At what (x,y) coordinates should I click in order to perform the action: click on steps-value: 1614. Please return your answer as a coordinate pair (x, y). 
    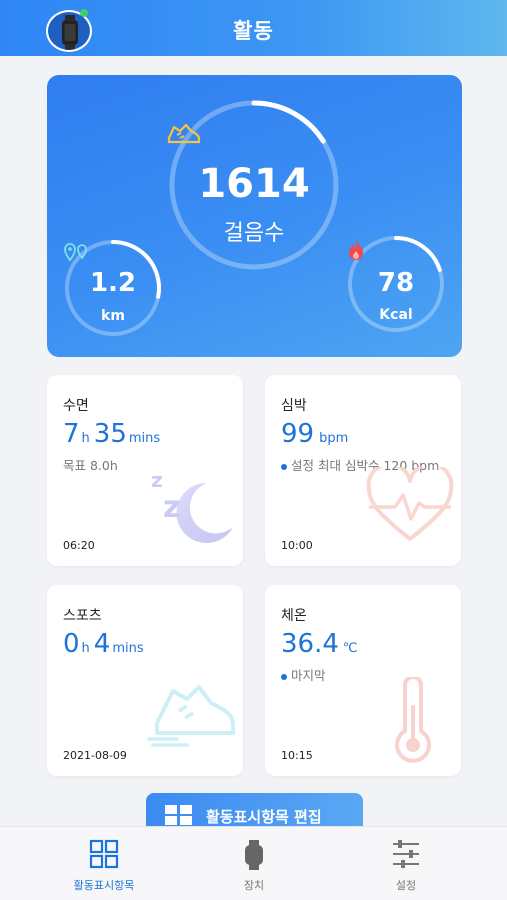
    Looking at the image, I should click on (254, 184).